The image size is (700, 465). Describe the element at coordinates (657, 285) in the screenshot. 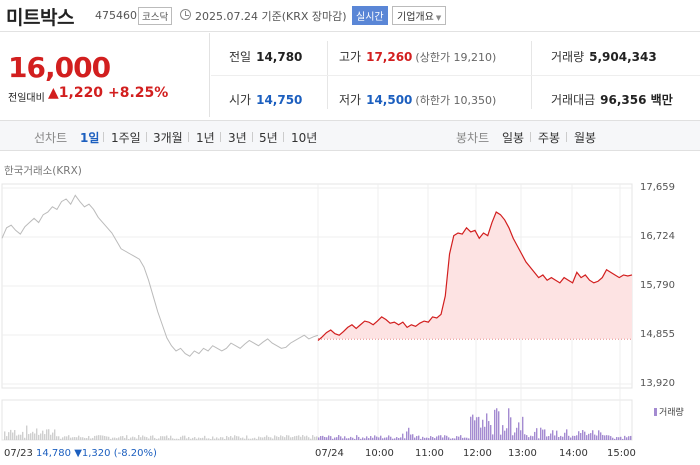

I see `y-tick-label: 15,790` at that location.